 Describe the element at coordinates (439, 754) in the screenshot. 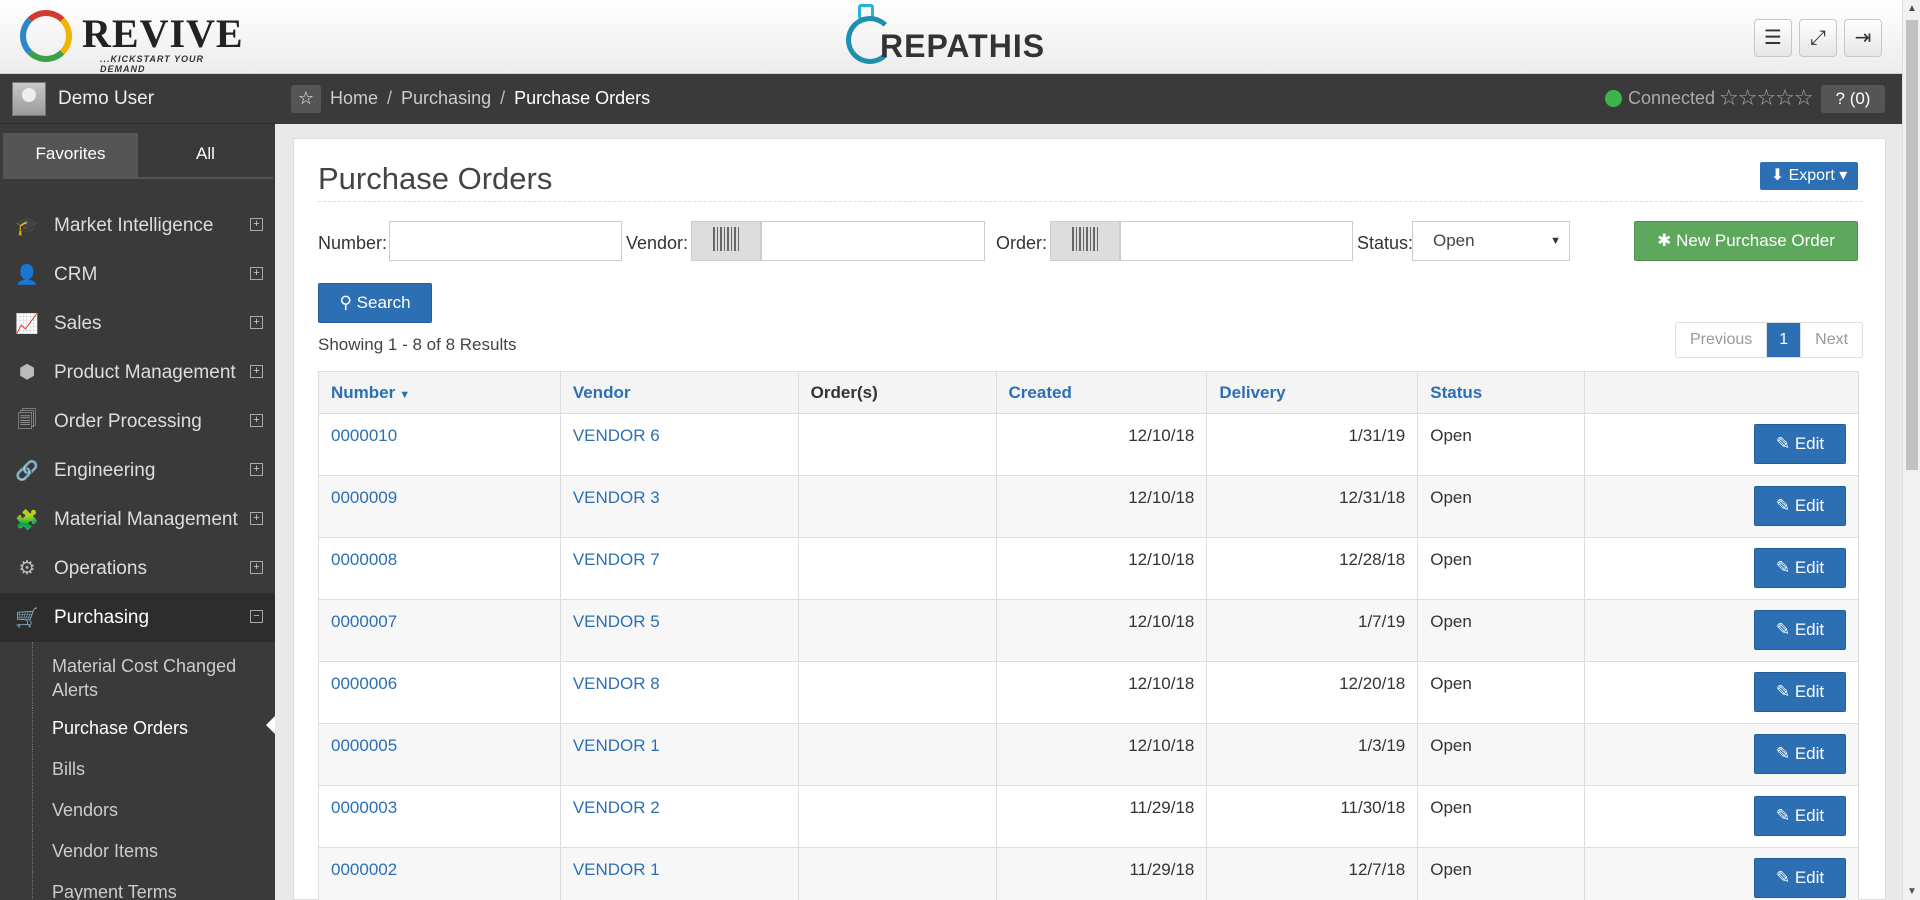

I see `po-number-link: 0000005` at that location.